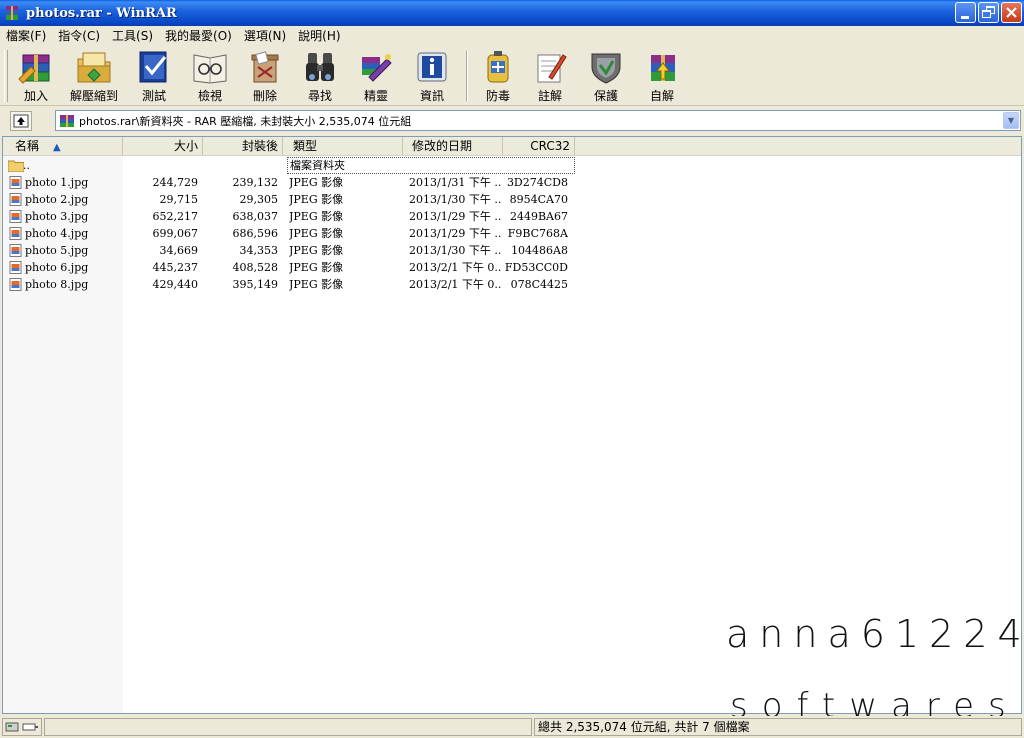 The height and width of the screenshot is (738, 1024). I want to click on extract-to-button: 解壓縮到, so click(94, 75).